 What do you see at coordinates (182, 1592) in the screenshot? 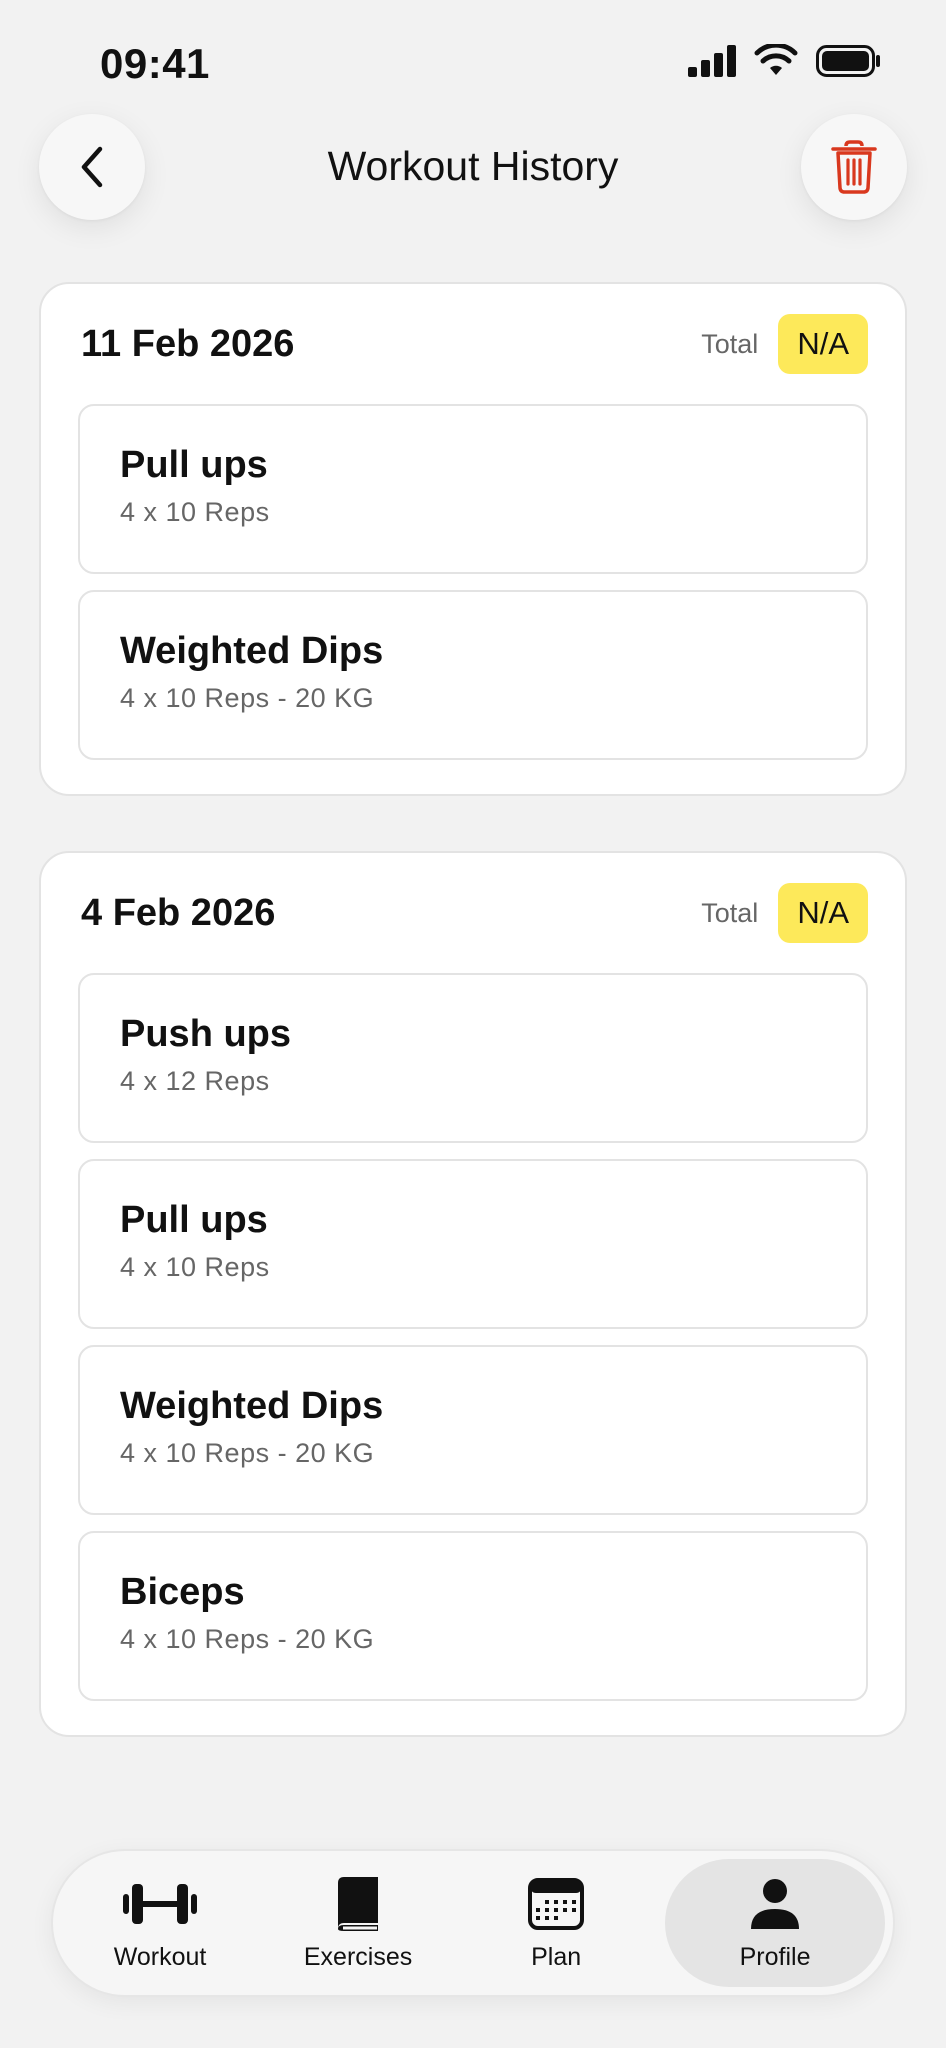
I see `exercise-name: Biceps` at bounding box center [182, 1592].